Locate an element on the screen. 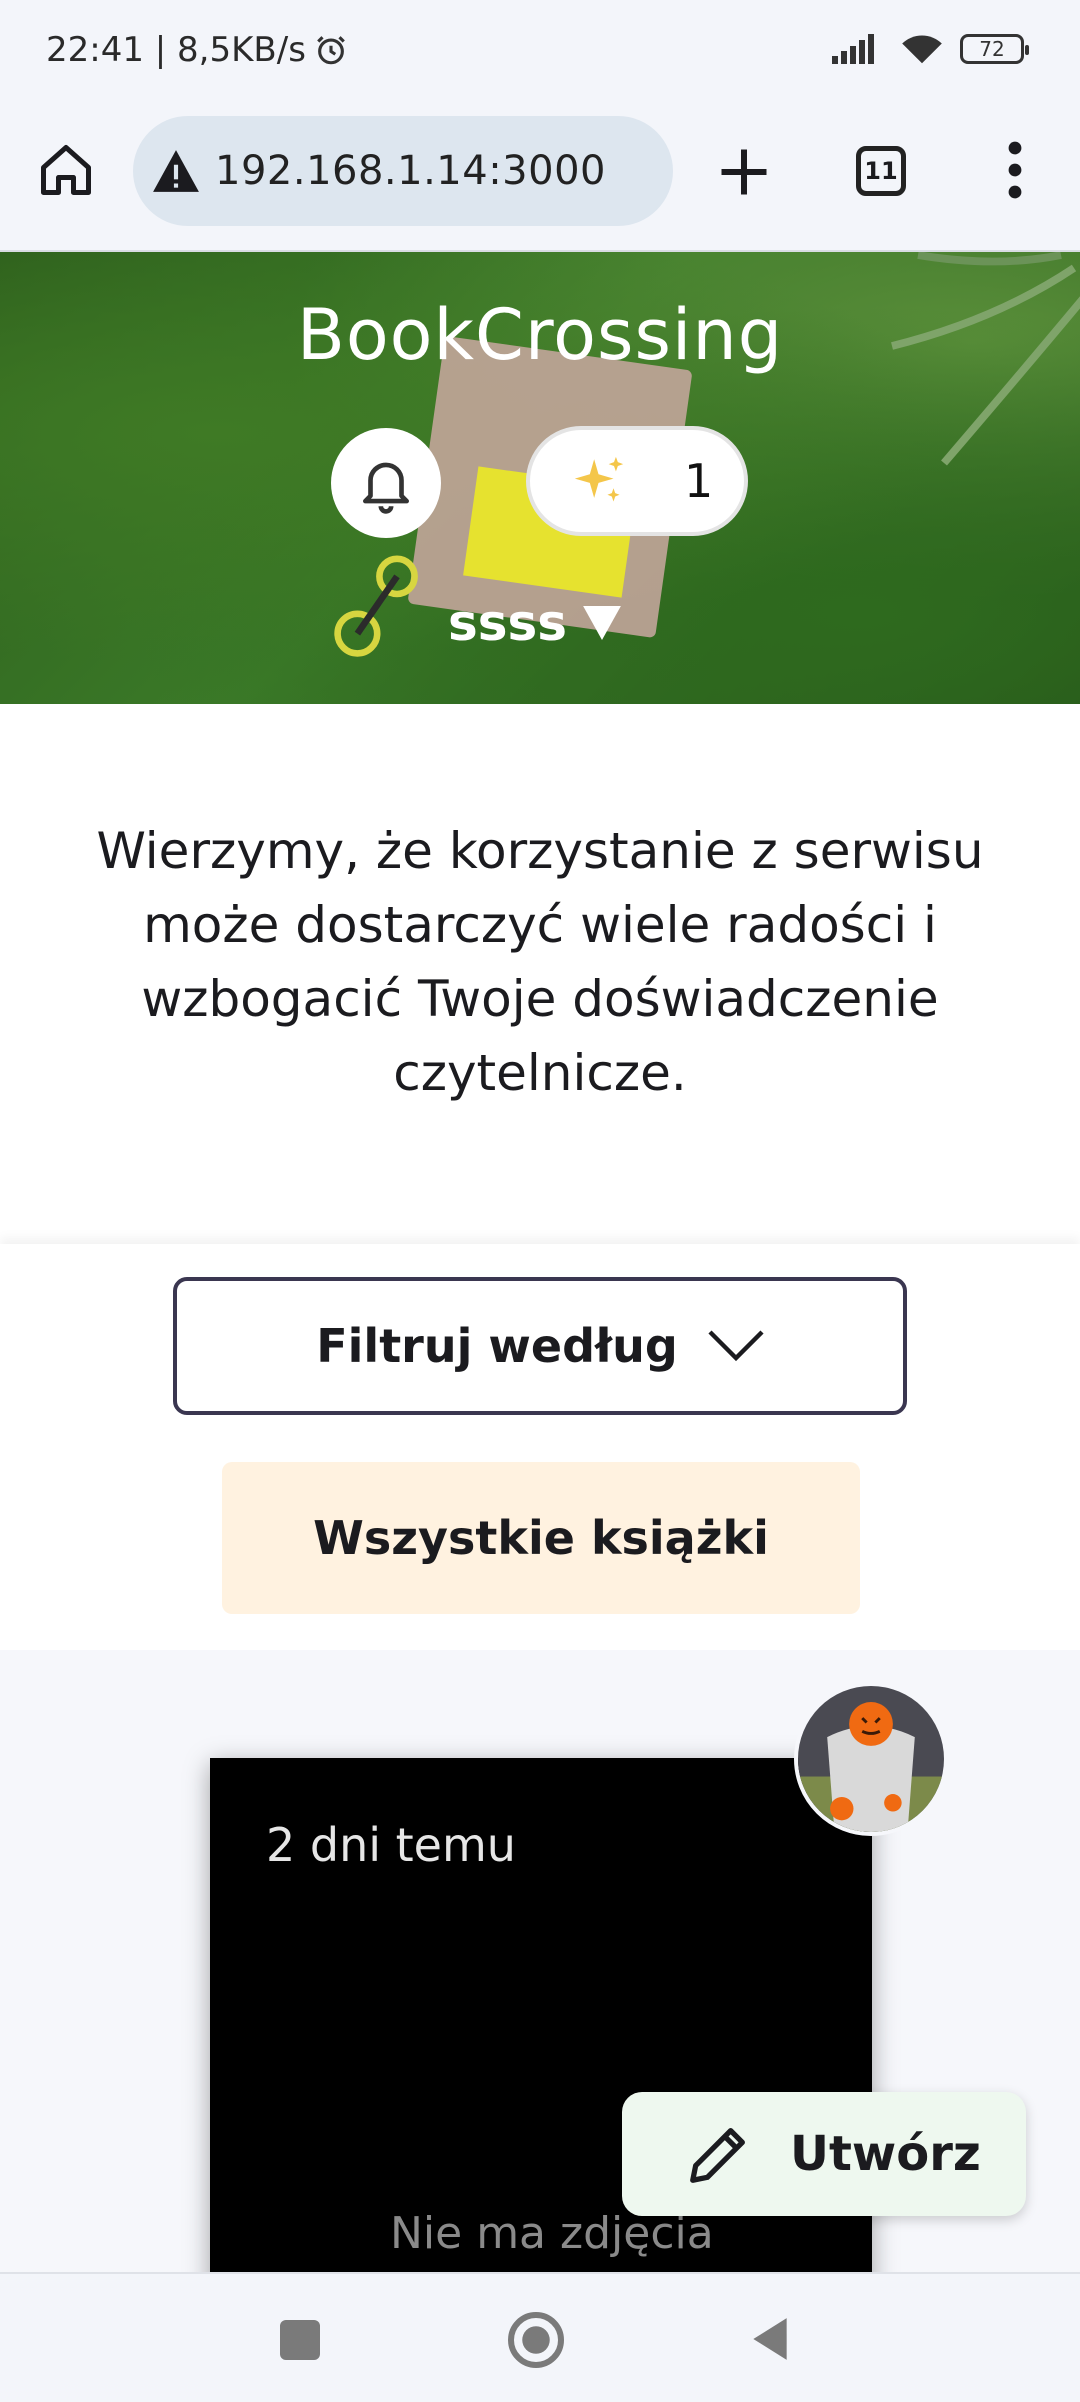 Image resolution: width=1080 pixels, height=2402 pixels. status-bar: 22:41 | 8,5KB/s 72 is located at coordinates (540, 50).